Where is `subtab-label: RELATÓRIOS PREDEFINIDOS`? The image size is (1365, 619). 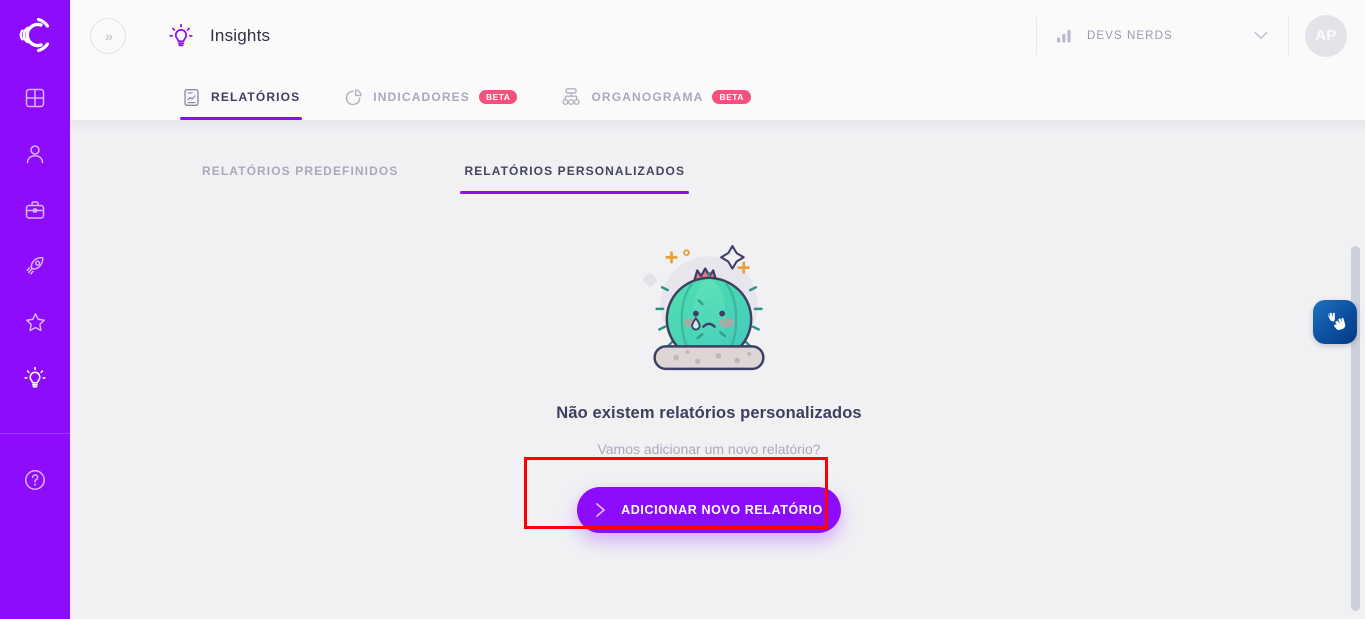 subtab-label: RELATÓRIOS PREDEFINIDOS is located at coordinates (300, 171).